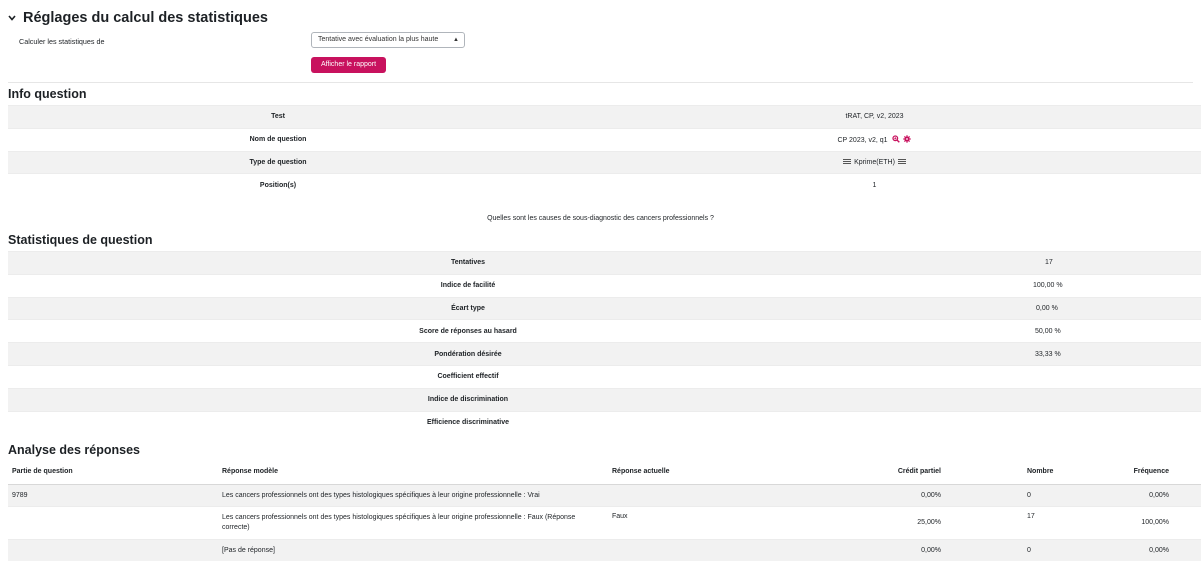  I want to click on info-row: Type de question Kprime(ETH), so click(604, 162).